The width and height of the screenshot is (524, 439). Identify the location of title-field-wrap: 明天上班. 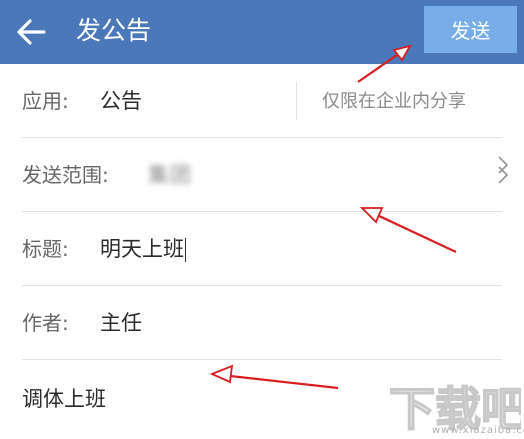
(143, 249).